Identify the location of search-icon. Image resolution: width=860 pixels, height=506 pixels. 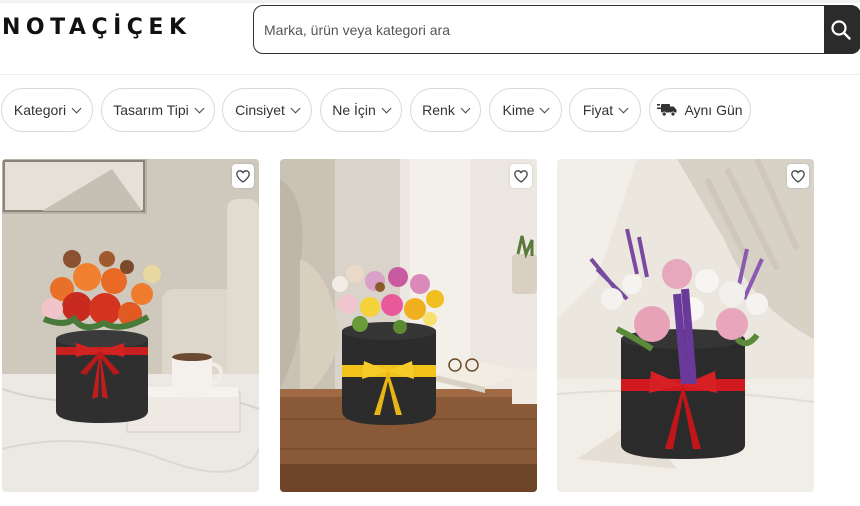
(841, 29).